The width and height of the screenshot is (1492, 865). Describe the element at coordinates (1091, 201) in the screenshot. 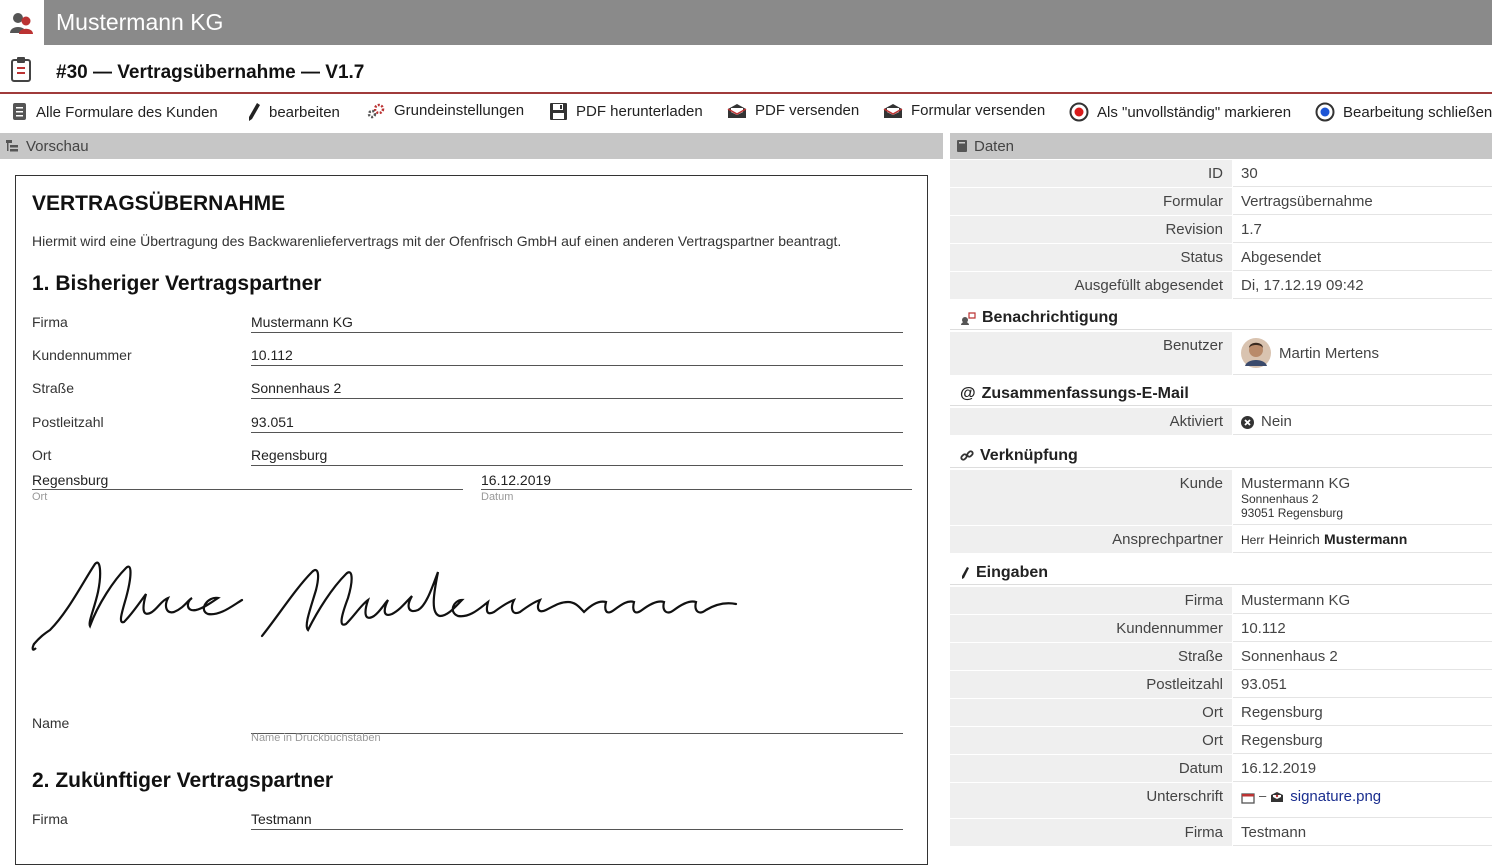

I see `data-key: Formular` at that location.